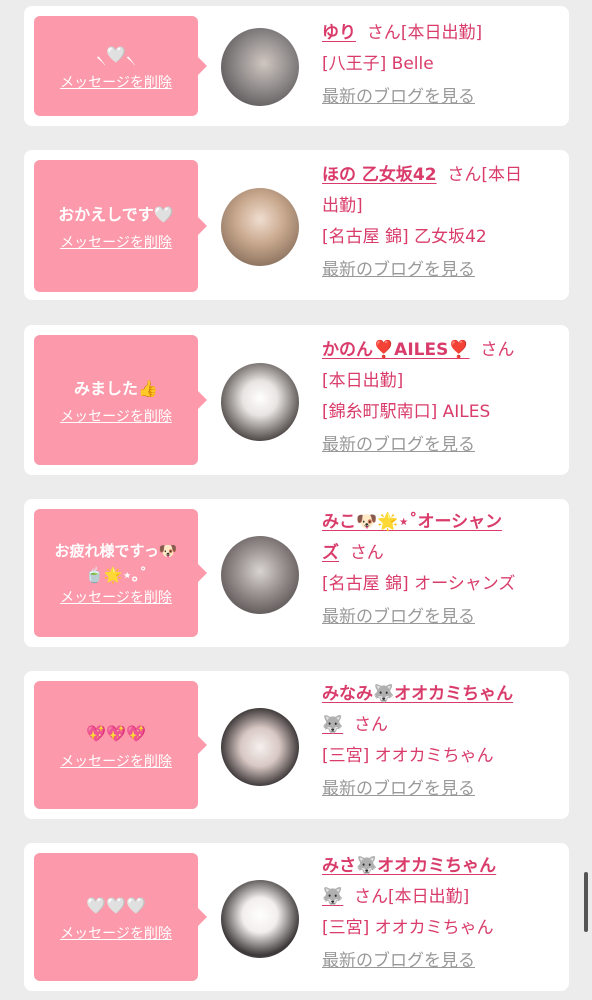  I want to click on message-text: 💖💖💖, so click(116, 733).